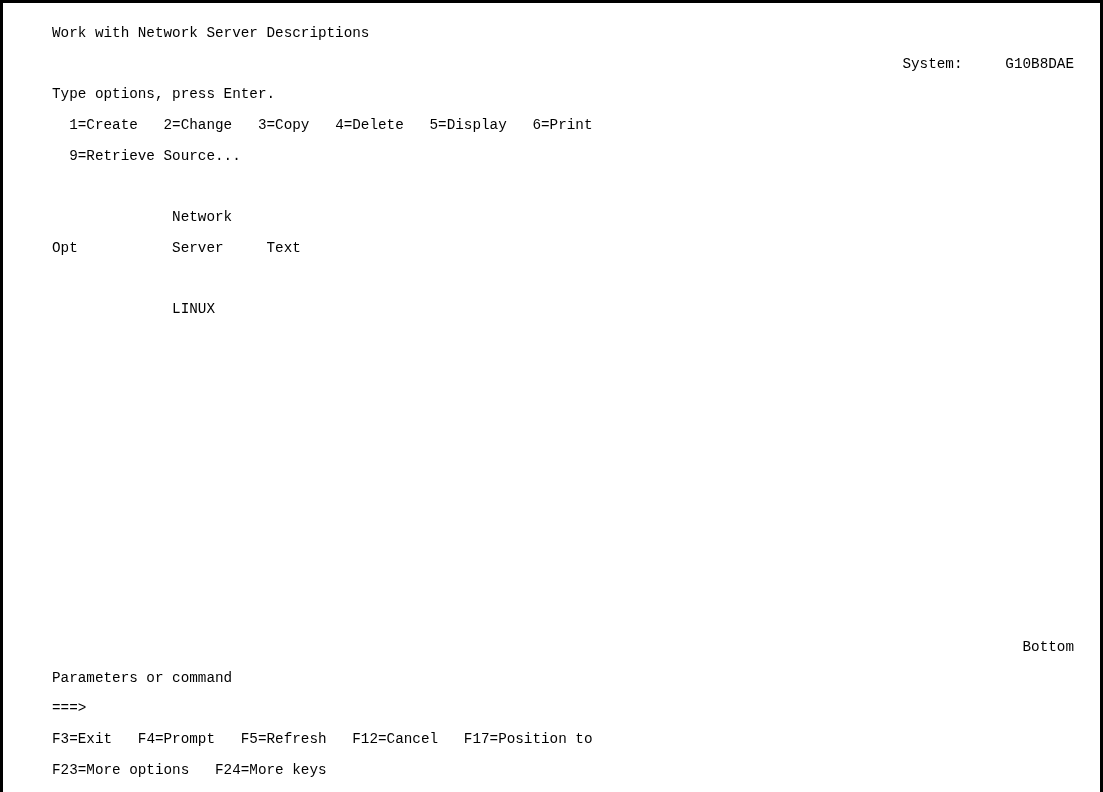  What do you see at coordinates (211, 33) in the screenshot?
I see `screen-title: Work with Network Server Descriptions` at bounding box center [211, 33].